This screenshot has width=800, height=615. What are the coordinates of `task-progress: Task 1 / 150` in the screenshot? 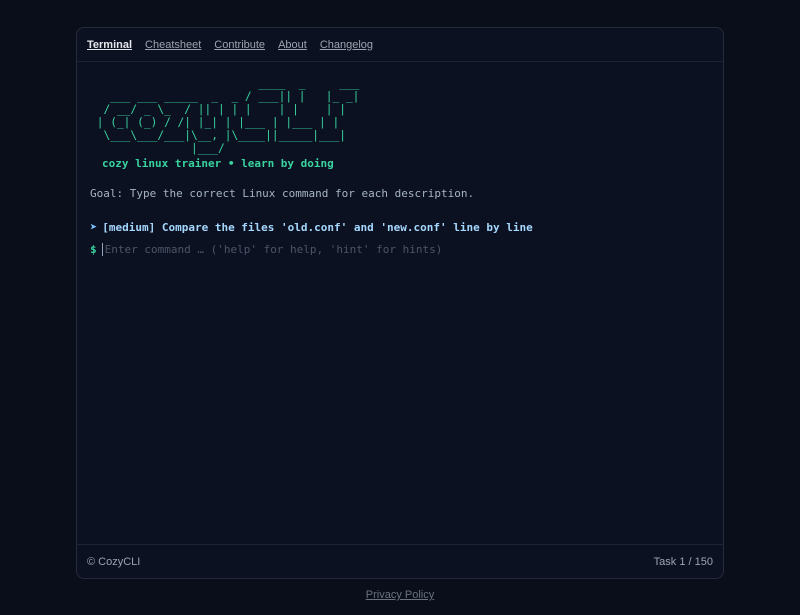 It's located at (683, 561).